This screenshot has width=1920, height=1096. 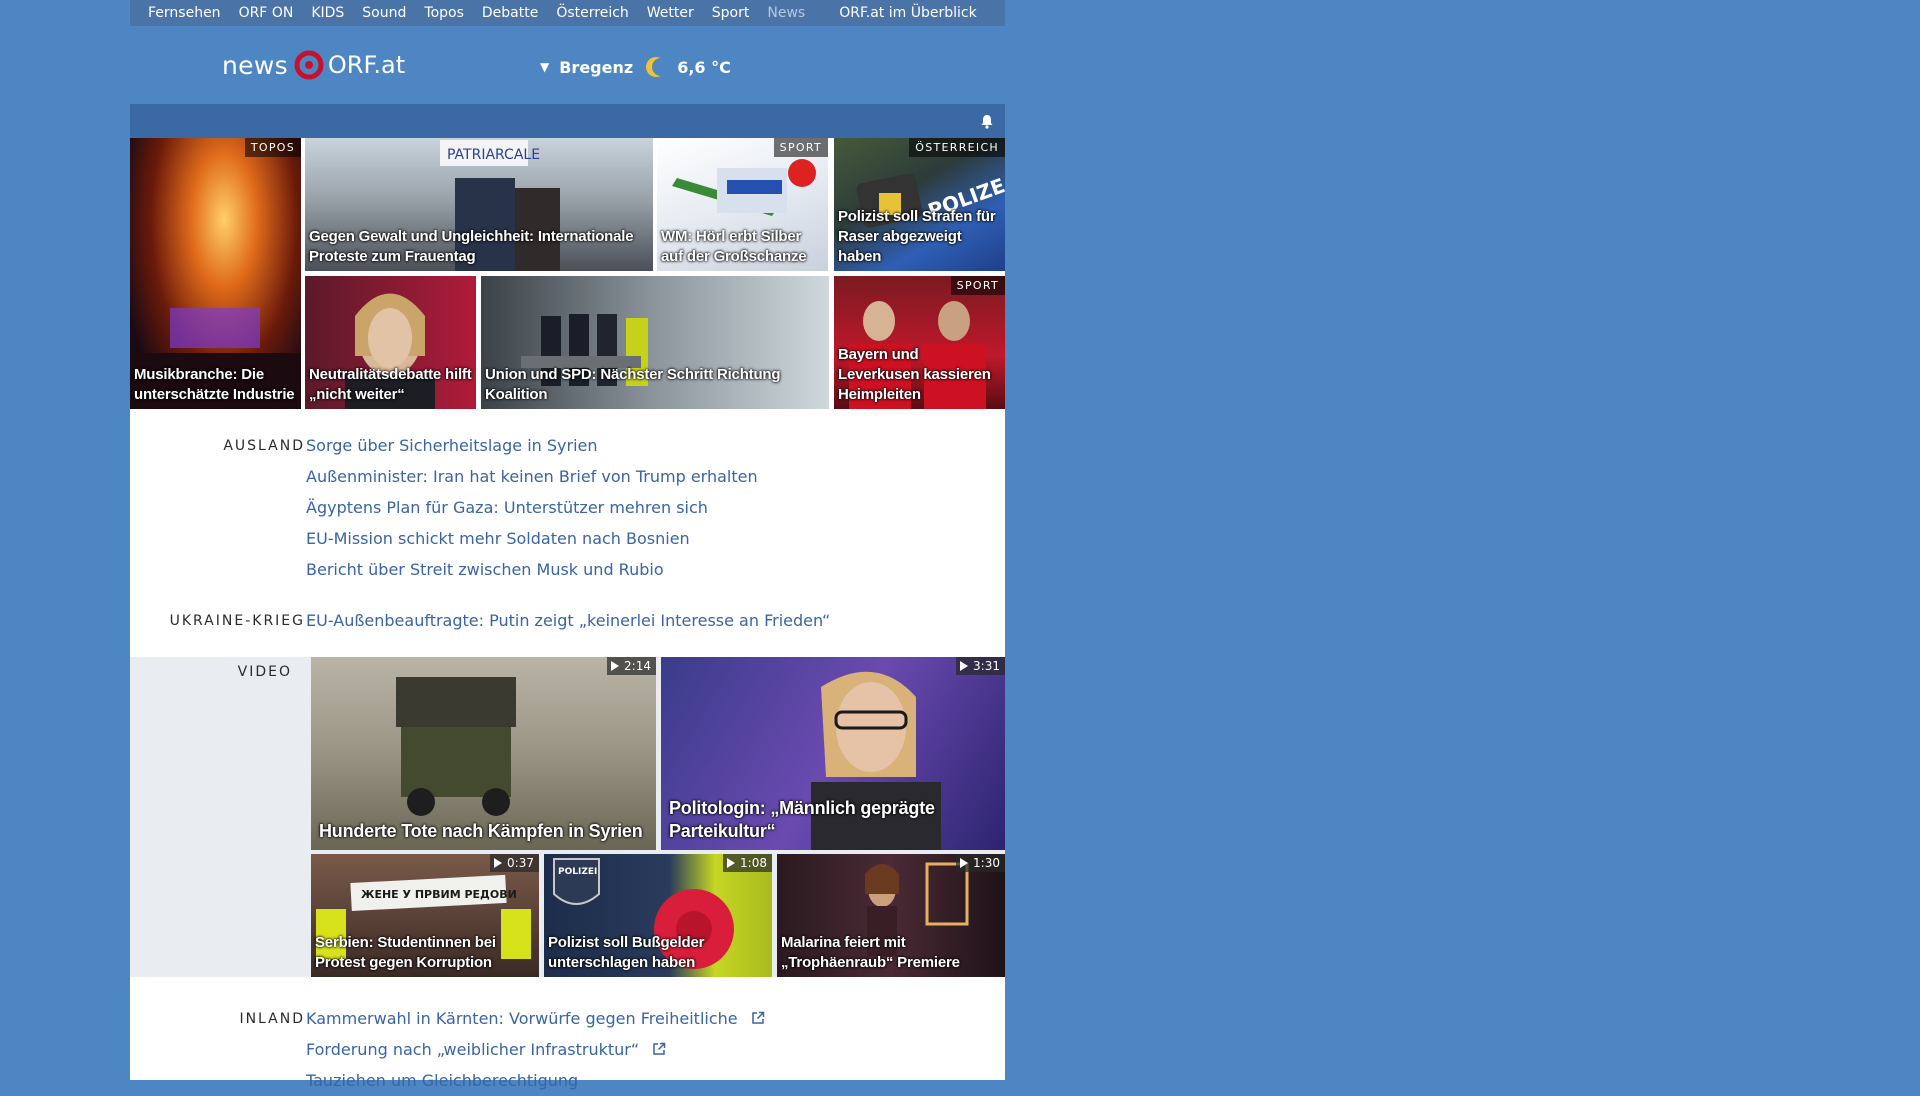 I want to click on video-duration: 1:30, so click(x=980, y=863).